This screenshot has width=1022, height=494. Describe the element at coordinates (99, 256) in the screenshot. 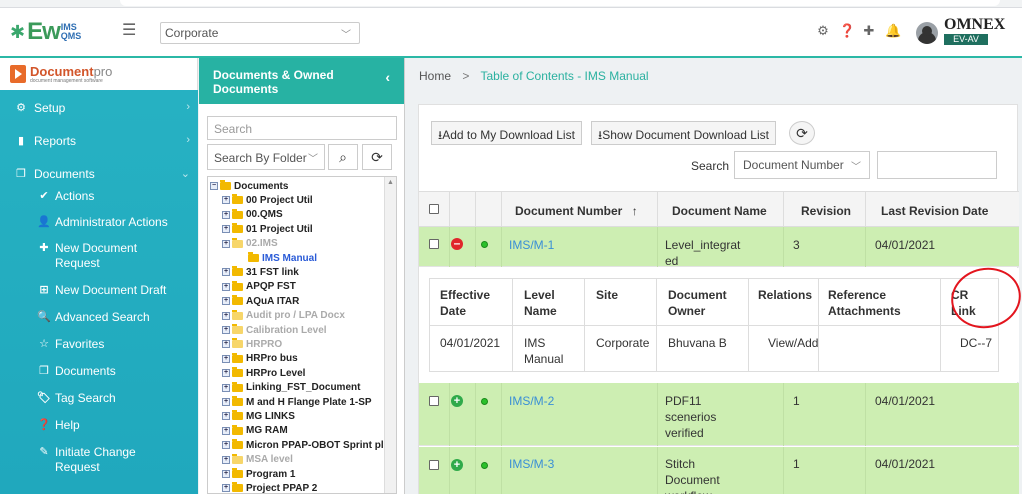

I see `nav-new-document-request: ✚ New Document Request` at that location.